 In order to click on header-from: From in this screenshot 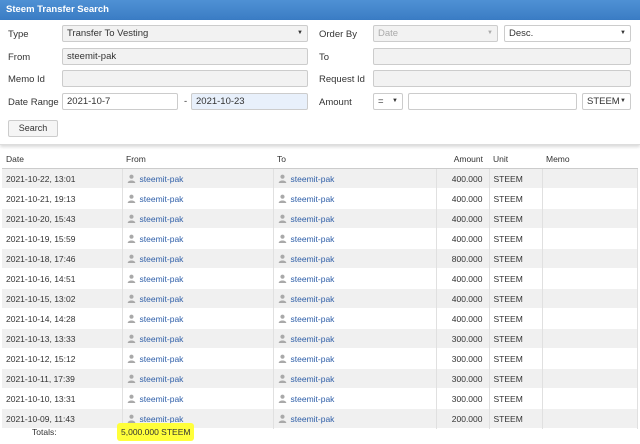, I will do `click(197, 159)`.